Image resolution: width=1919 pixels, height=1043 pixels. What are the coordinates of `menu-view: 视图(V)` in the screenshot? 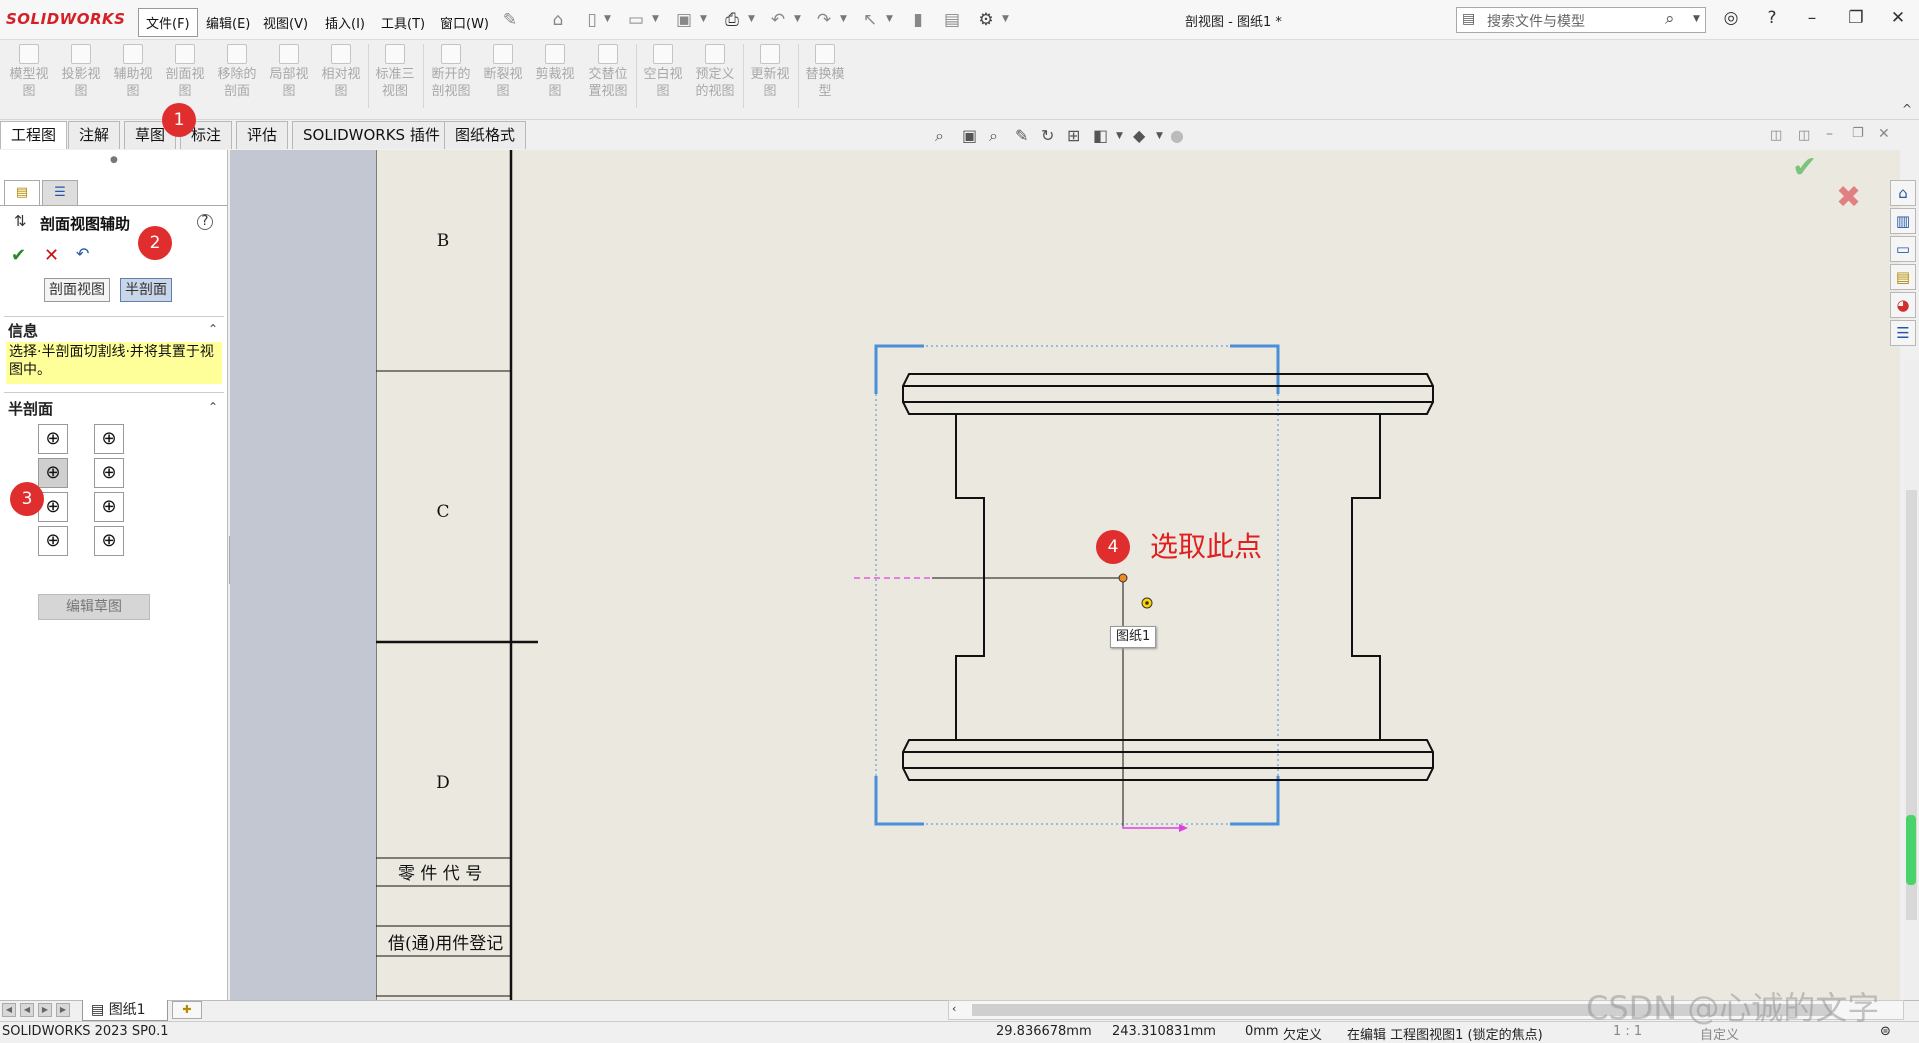 It's located at (285, 22).